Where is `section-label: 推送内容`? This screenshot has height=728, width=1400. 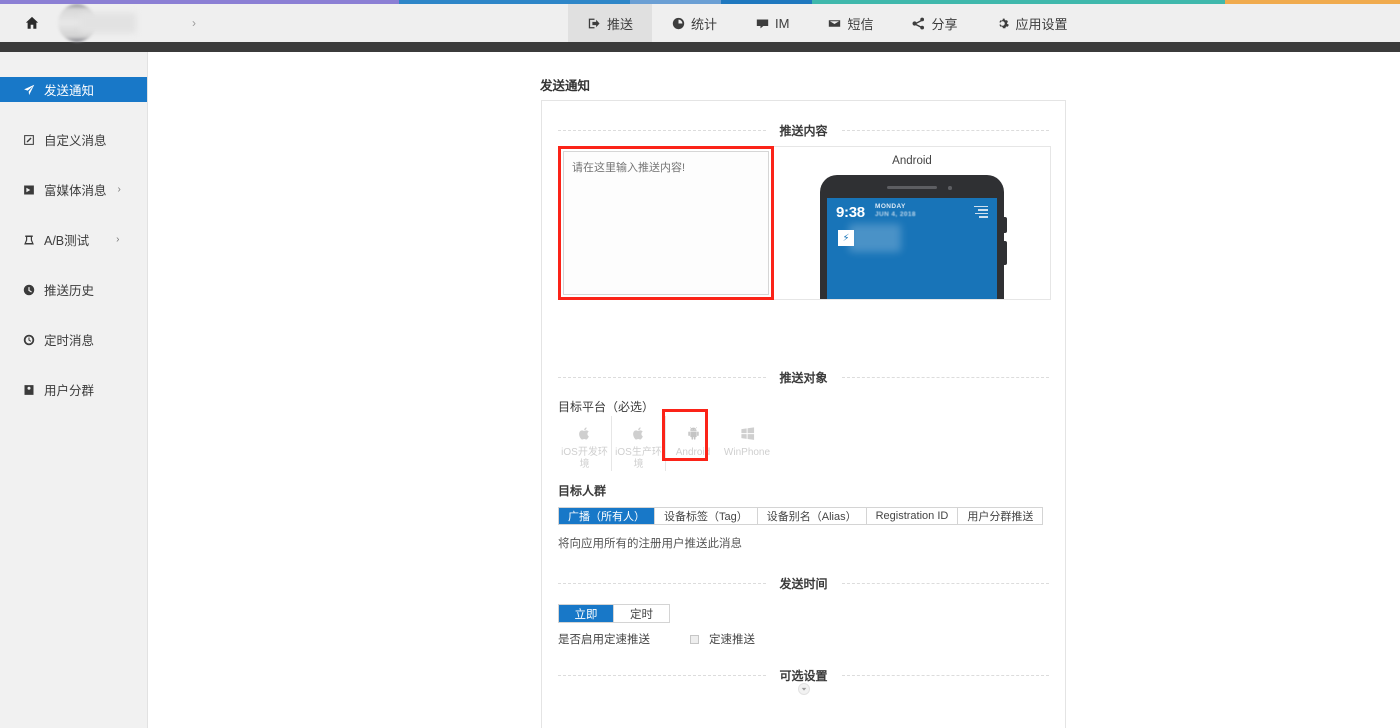
section-label: 推送内容 is located at coordinates (803, 131).